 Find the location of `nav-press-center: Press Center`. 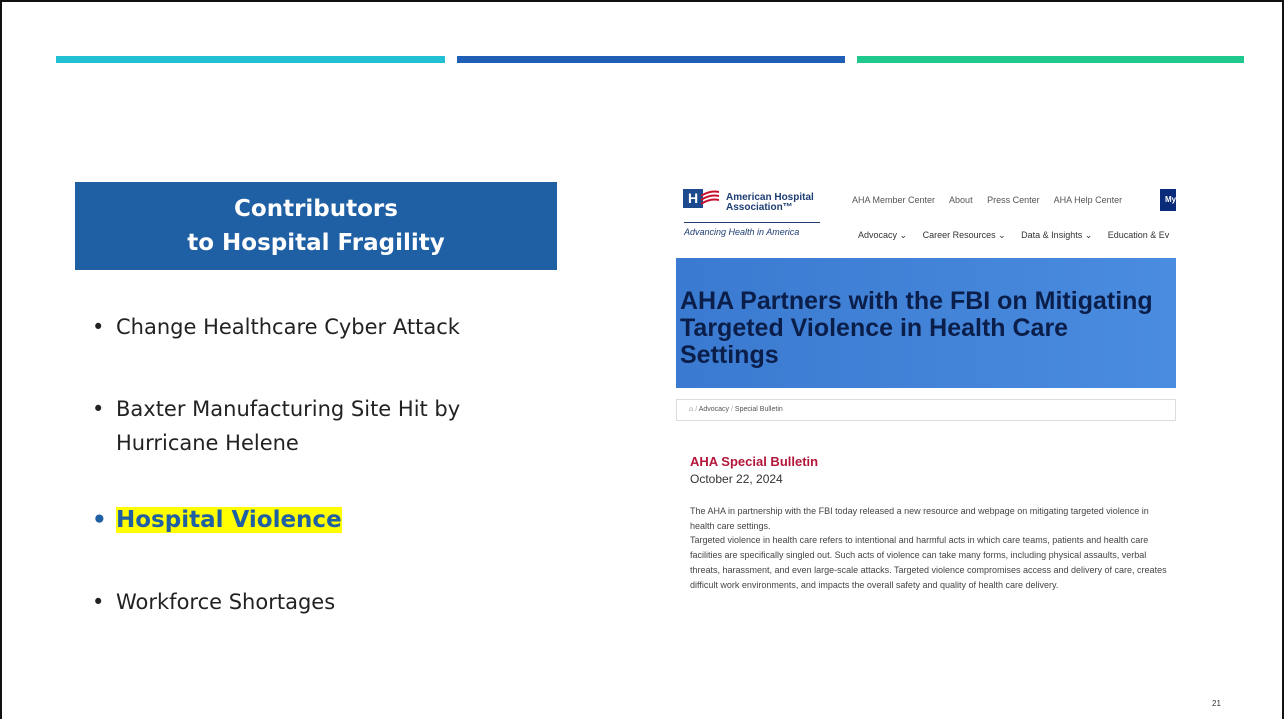

nav-press-center: Press Center is located at coordinates (1013, 200).